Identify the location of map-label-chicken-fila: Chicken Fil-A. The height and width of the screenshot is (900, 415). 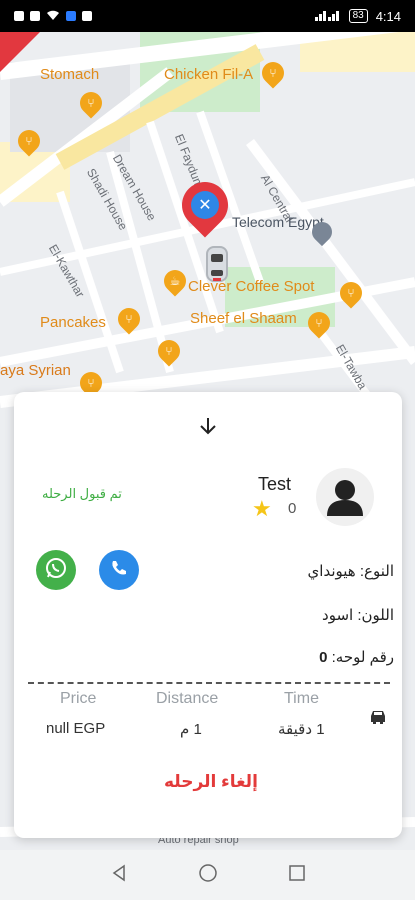
(208, 74).